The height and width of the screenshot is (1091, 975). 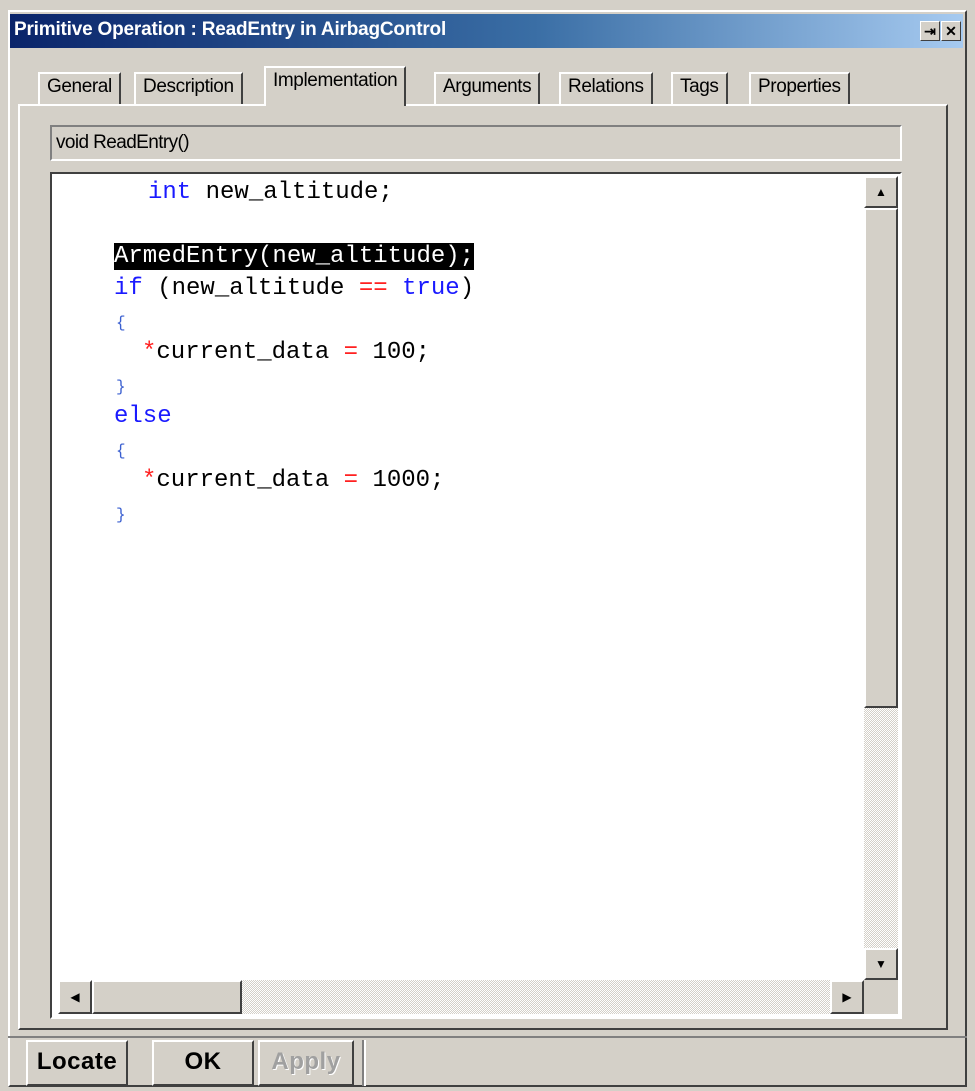 What do you see at coordinates (286, 352) in the screenshot?
I see `code-line-5: *current_data = 100;` at bounding box center [286, 352].